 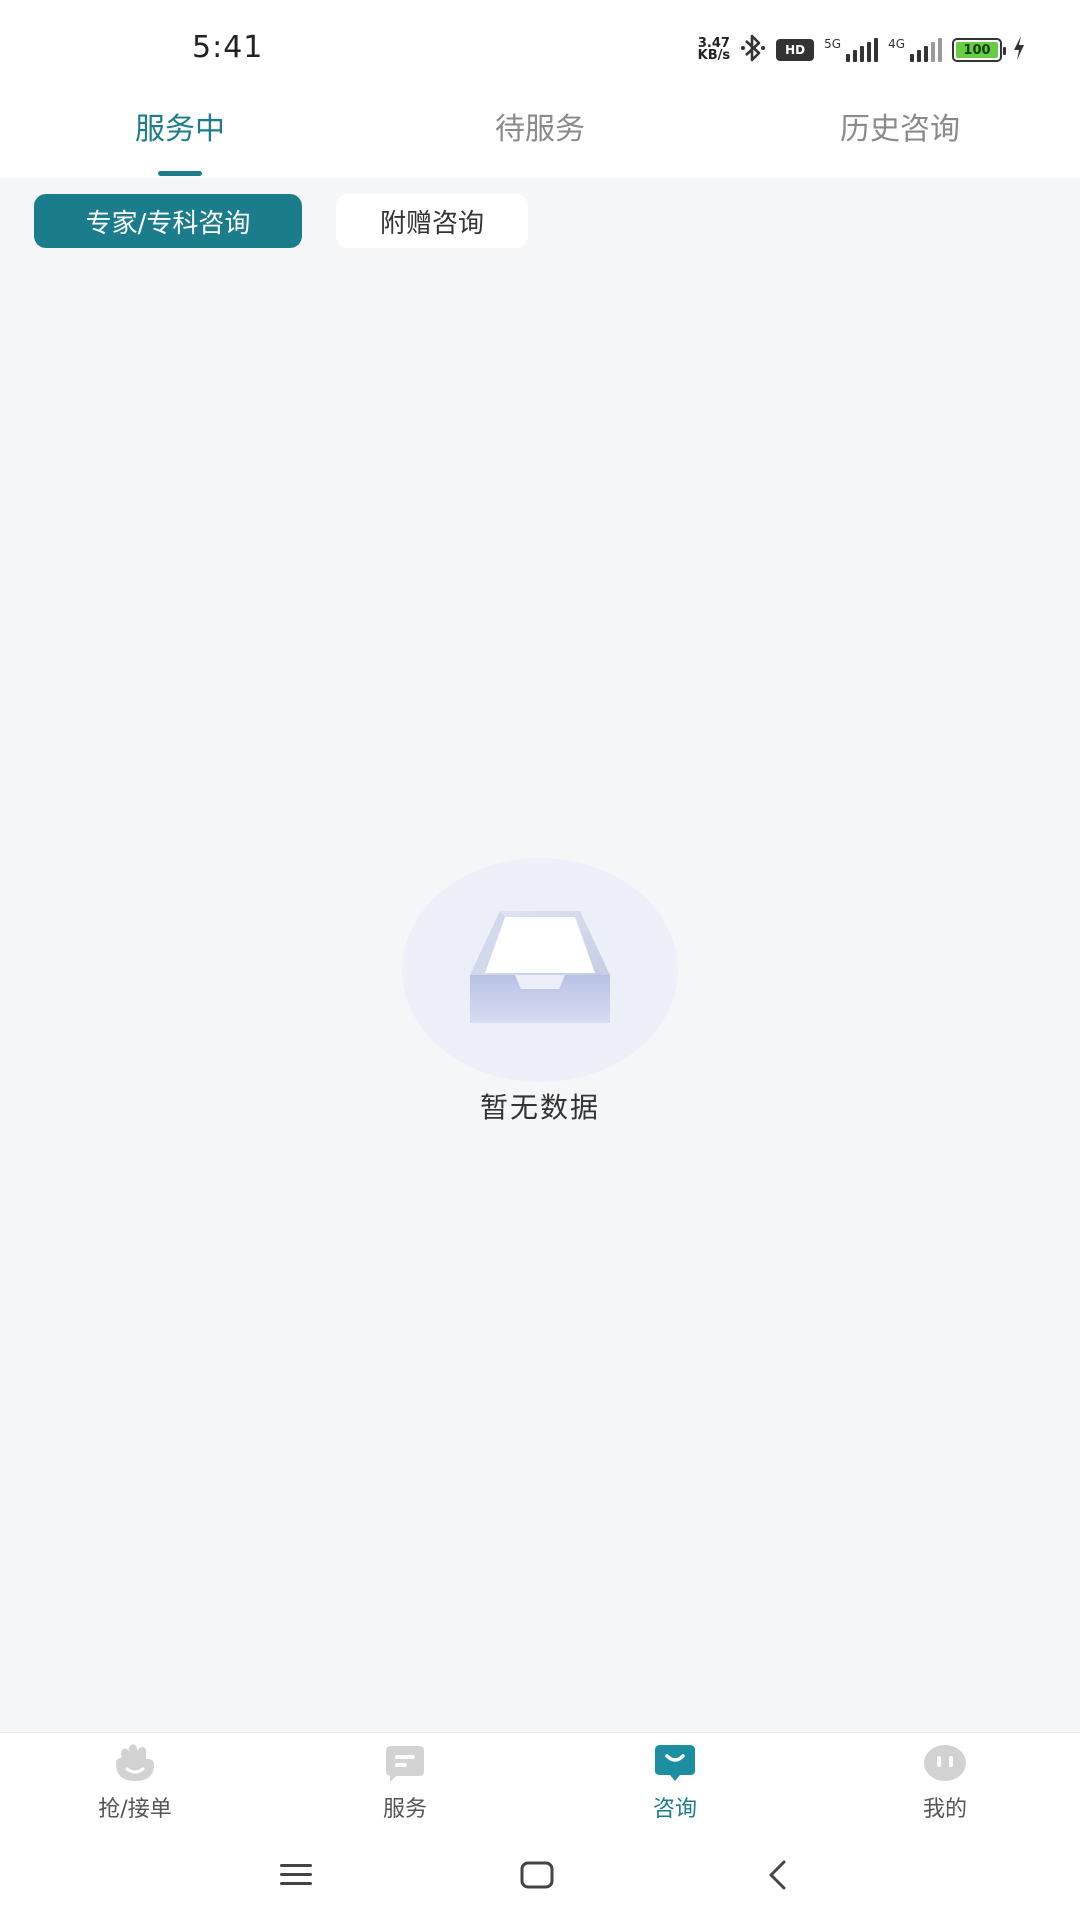 I want to click on nav-item-profile: 我的, so click(x=945, y=1781).